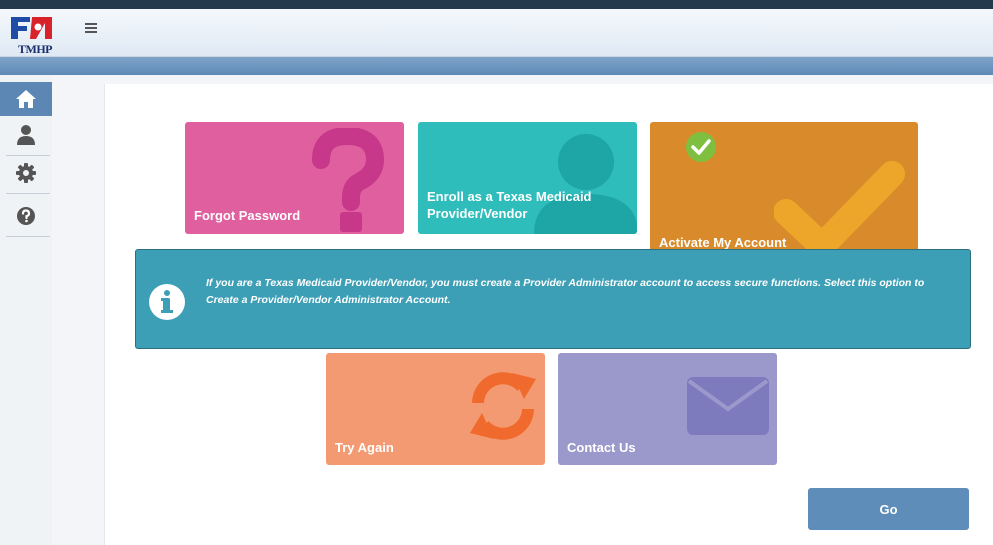  What do you see at coordinates (701, 147) in the screenshot?
I see `check-circle-icon` at bounding box center [701, 147].